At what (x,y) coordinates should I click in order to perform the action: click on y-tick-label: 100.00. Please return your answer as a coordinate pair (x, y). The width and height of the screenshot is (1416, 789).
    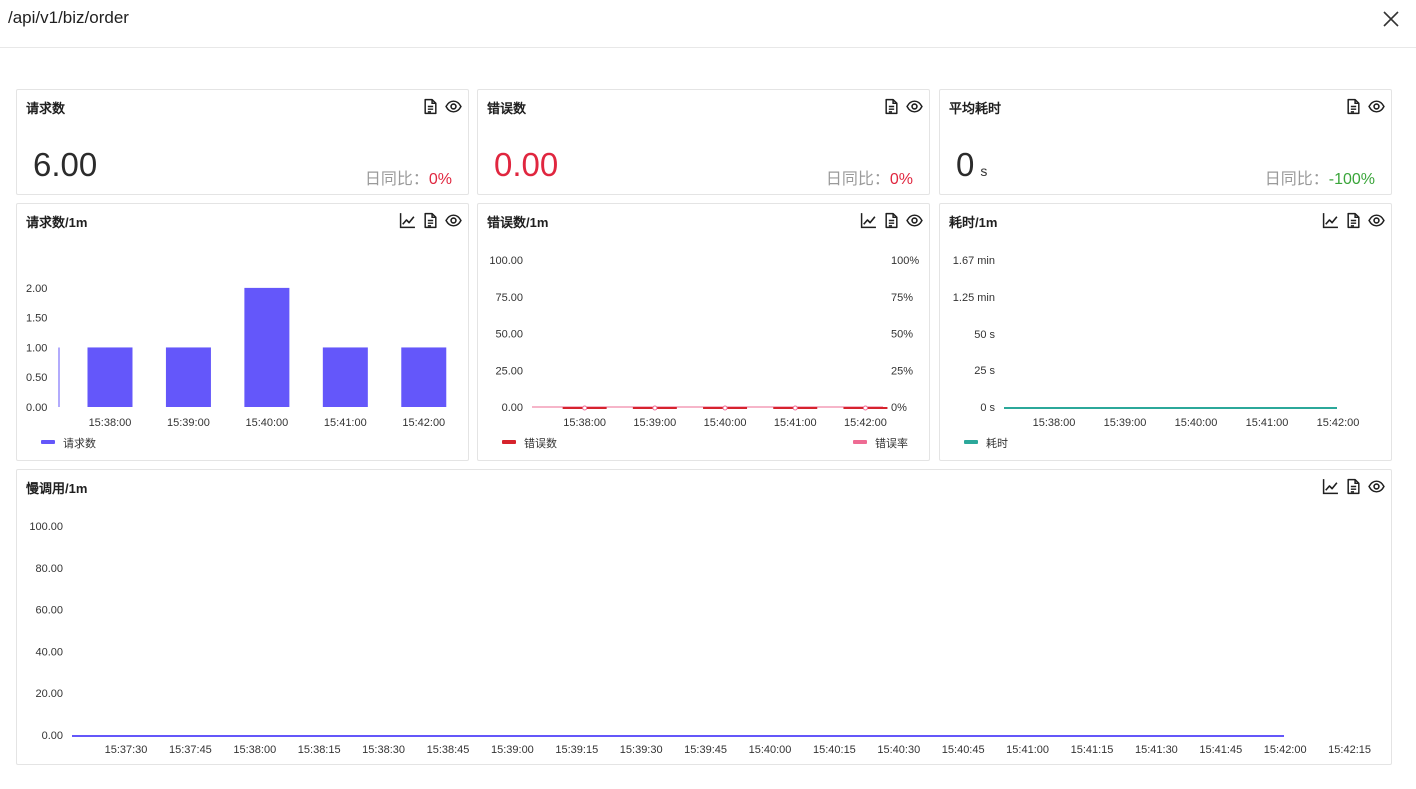
    Looking at the image, I should click on (46, 527).